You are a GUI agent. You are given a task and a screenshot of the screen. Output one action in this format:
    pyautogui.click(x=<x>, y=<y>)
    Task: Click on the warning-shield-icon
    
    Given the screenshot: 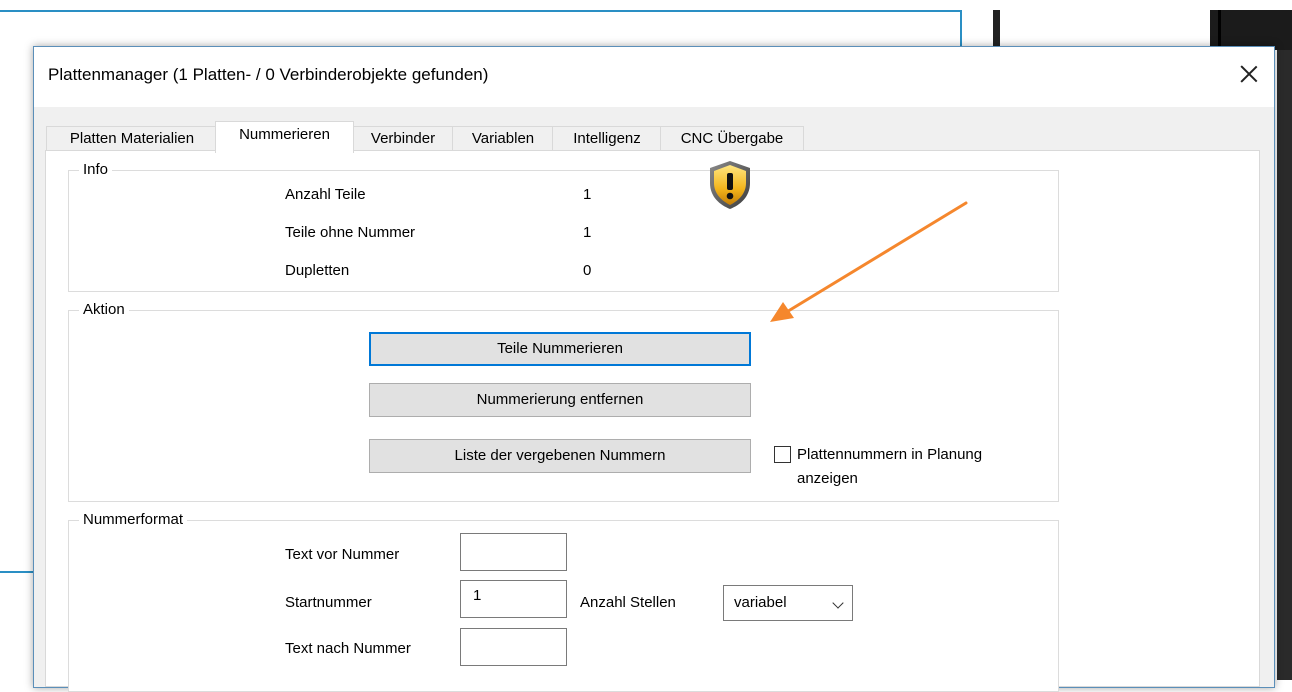 What is the action you would take?
    pyautogui.click(x=730, y=185)
    